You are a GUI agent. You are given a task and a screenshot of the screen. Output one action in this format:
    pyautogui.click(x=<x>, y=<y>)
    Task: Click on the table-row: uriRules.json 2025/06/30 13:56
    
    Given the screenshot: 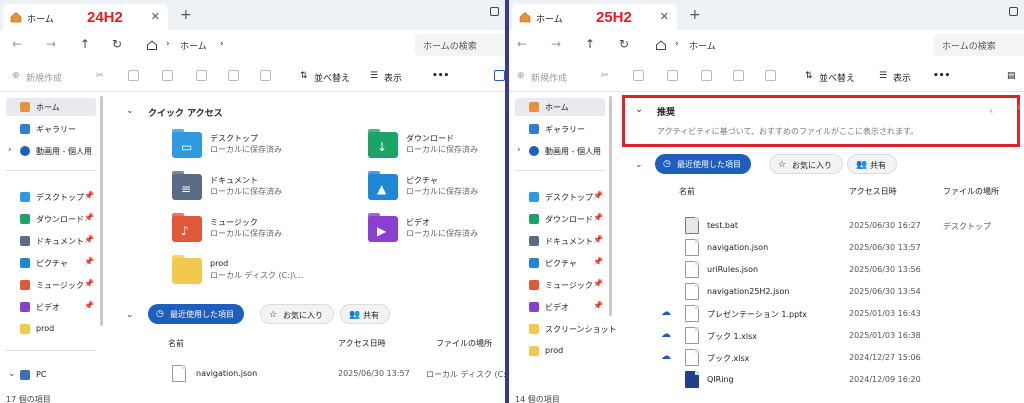 What is the action you would take?
    pyautogui.click(x=821, y=271)
    